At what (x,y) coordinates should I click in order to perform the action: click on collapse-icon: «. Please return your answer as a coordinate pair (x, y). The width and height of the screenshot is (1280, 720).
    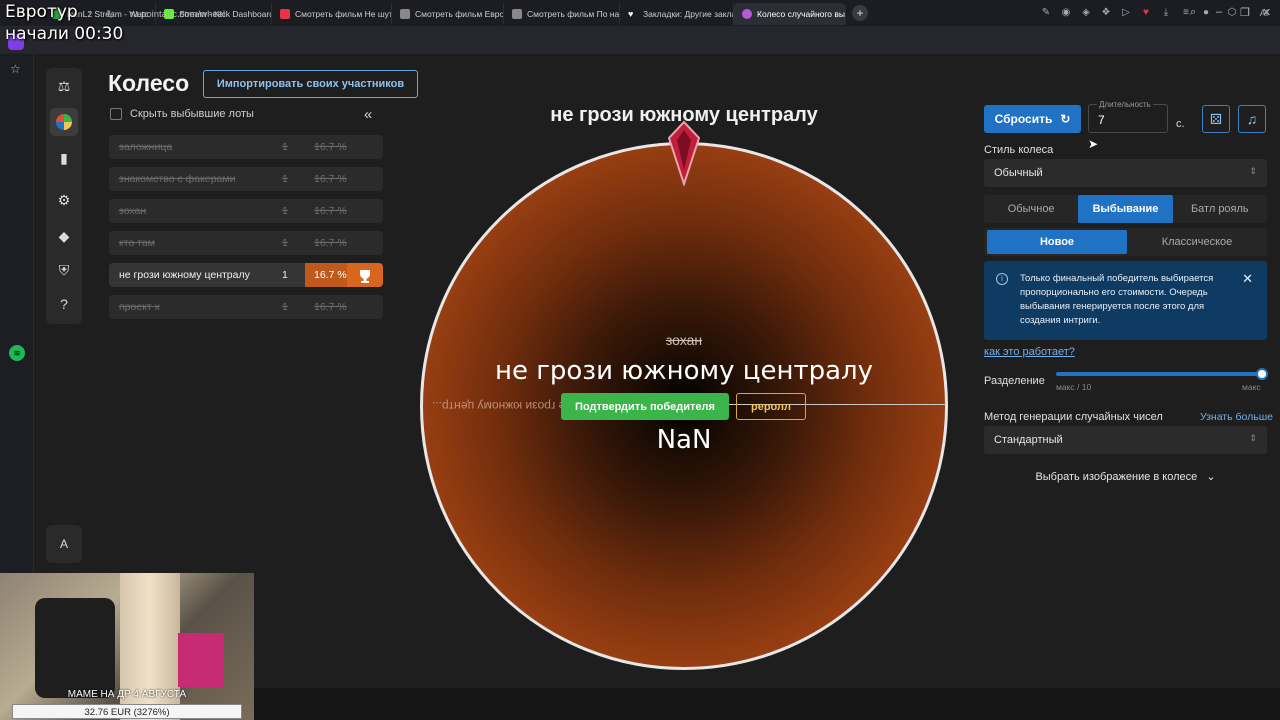
    Looking at the image, I should click on (368, 114).